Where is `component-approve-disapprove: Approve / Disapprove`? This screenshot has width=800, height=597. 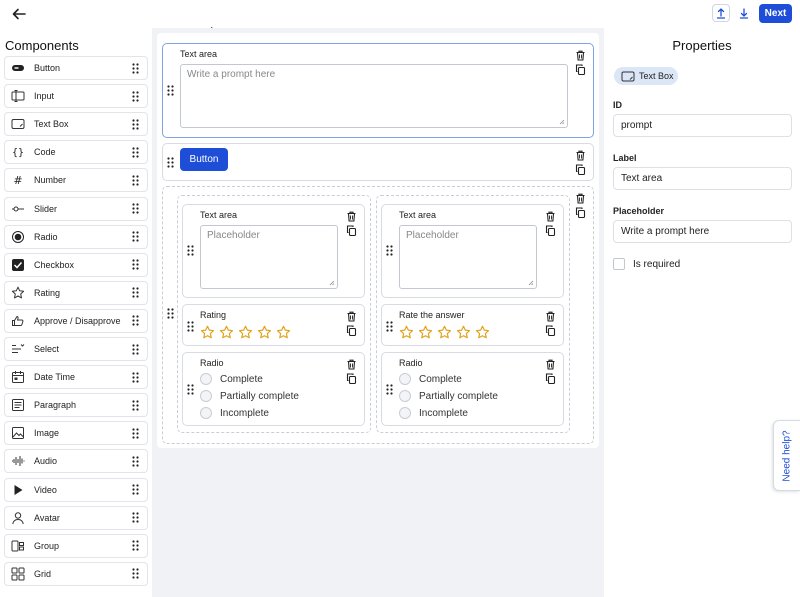
component-approve-disapprove: Approve / Disapprove is located at coordinates (76, 320).